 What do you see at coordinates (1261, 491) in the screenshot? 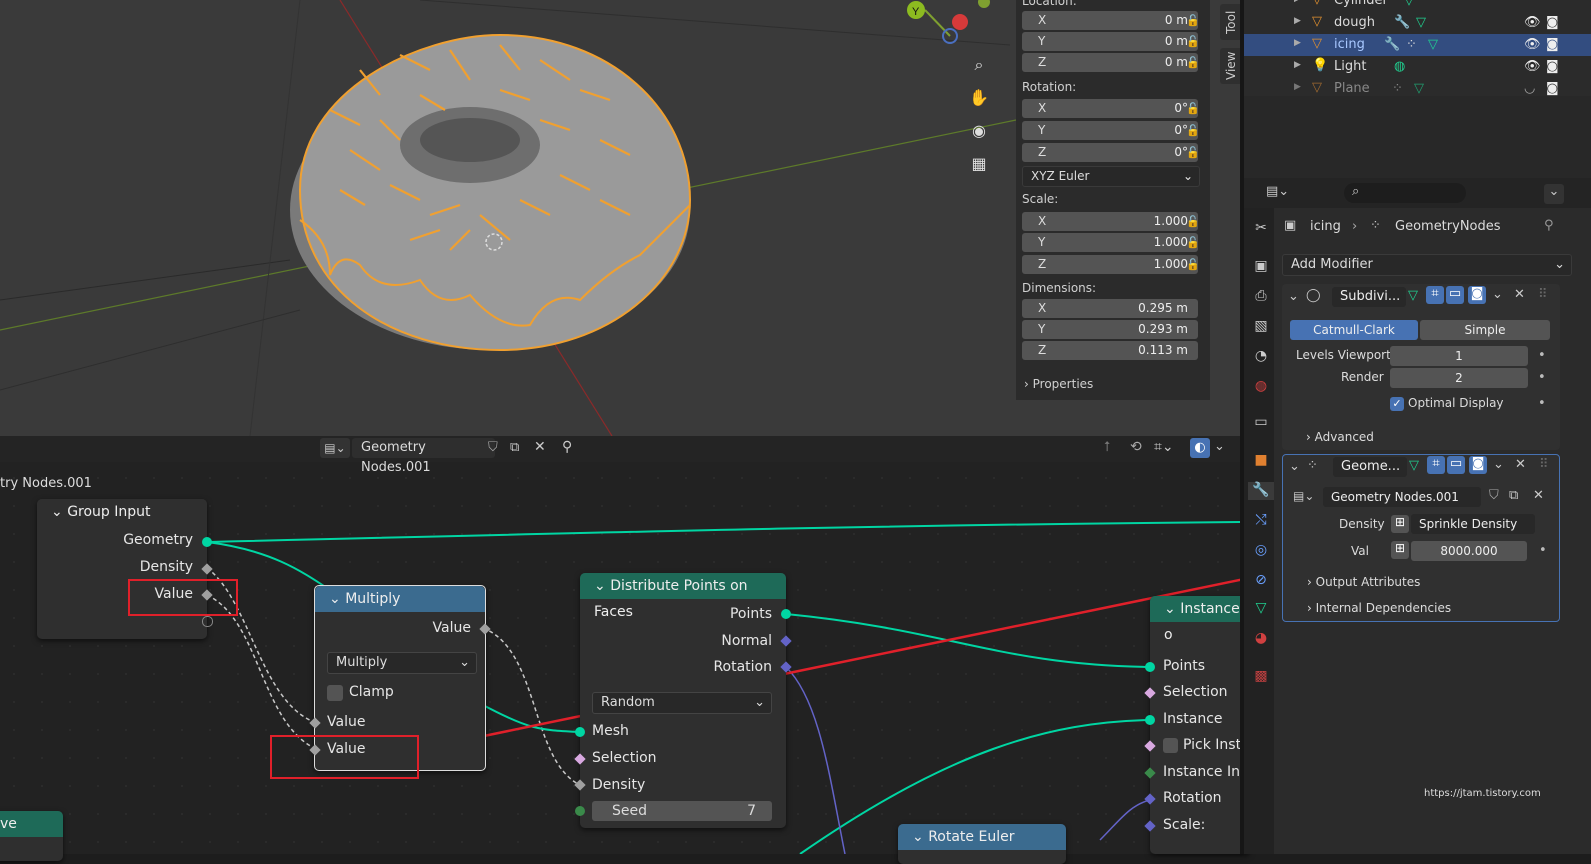
I see `modifier-tab-icon: 🔧` at bounding box center [1261, 491].